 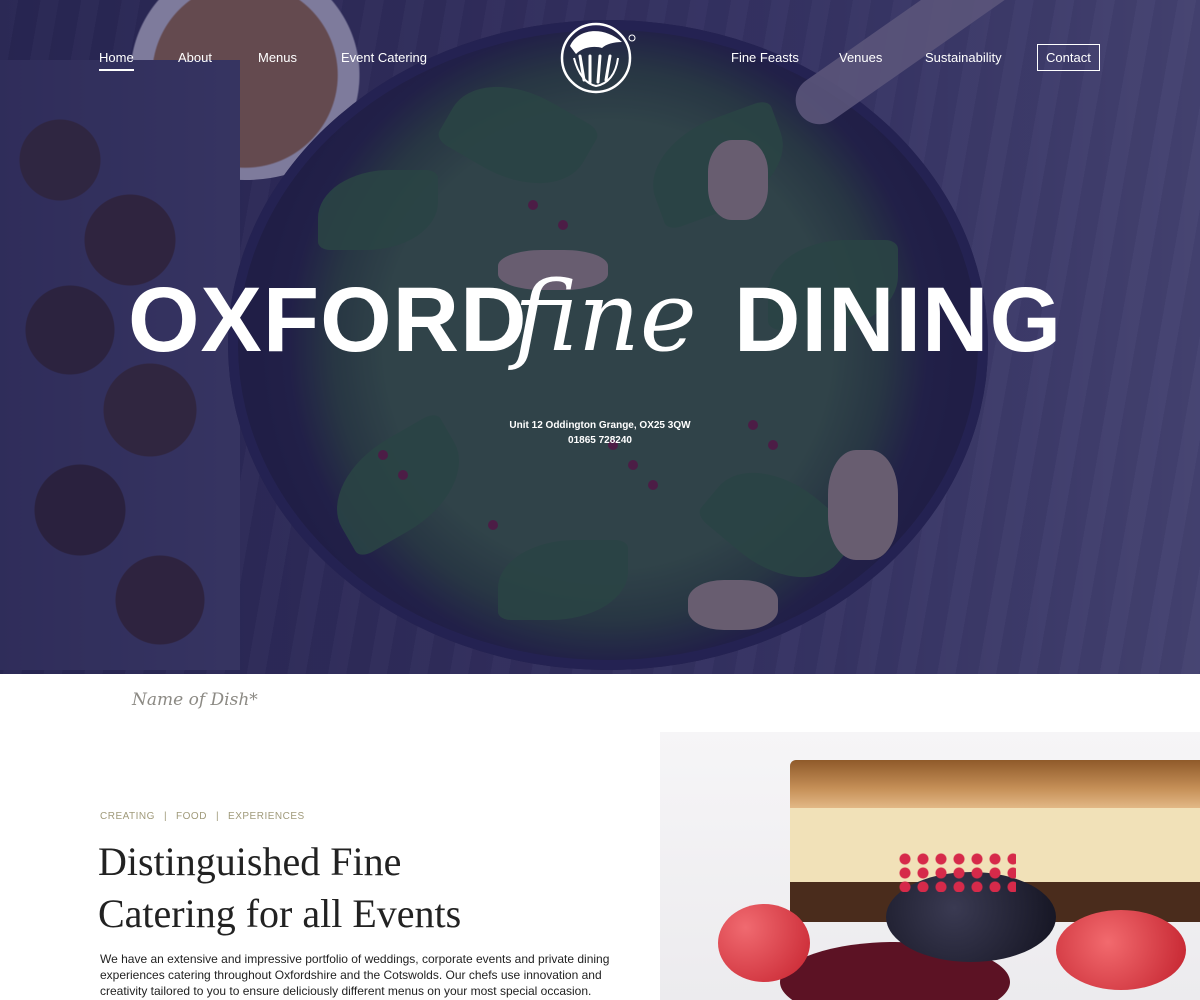 What do you see at coordinates (328, 320) in the screenshot?
I see `hero-title-oxford: OXFORD` at bounding box center [328, 320].